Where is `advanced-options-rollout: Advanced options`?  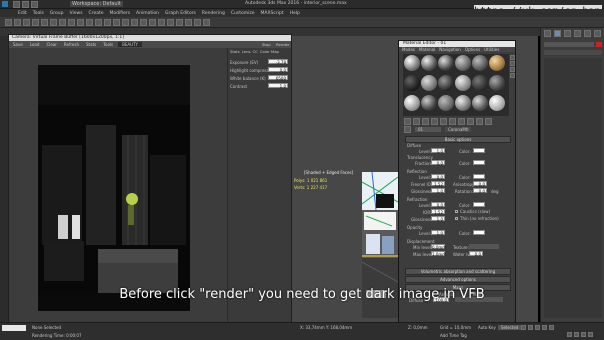 advanced-options-rollout: Advanced options is located at coordinates (458, 279).